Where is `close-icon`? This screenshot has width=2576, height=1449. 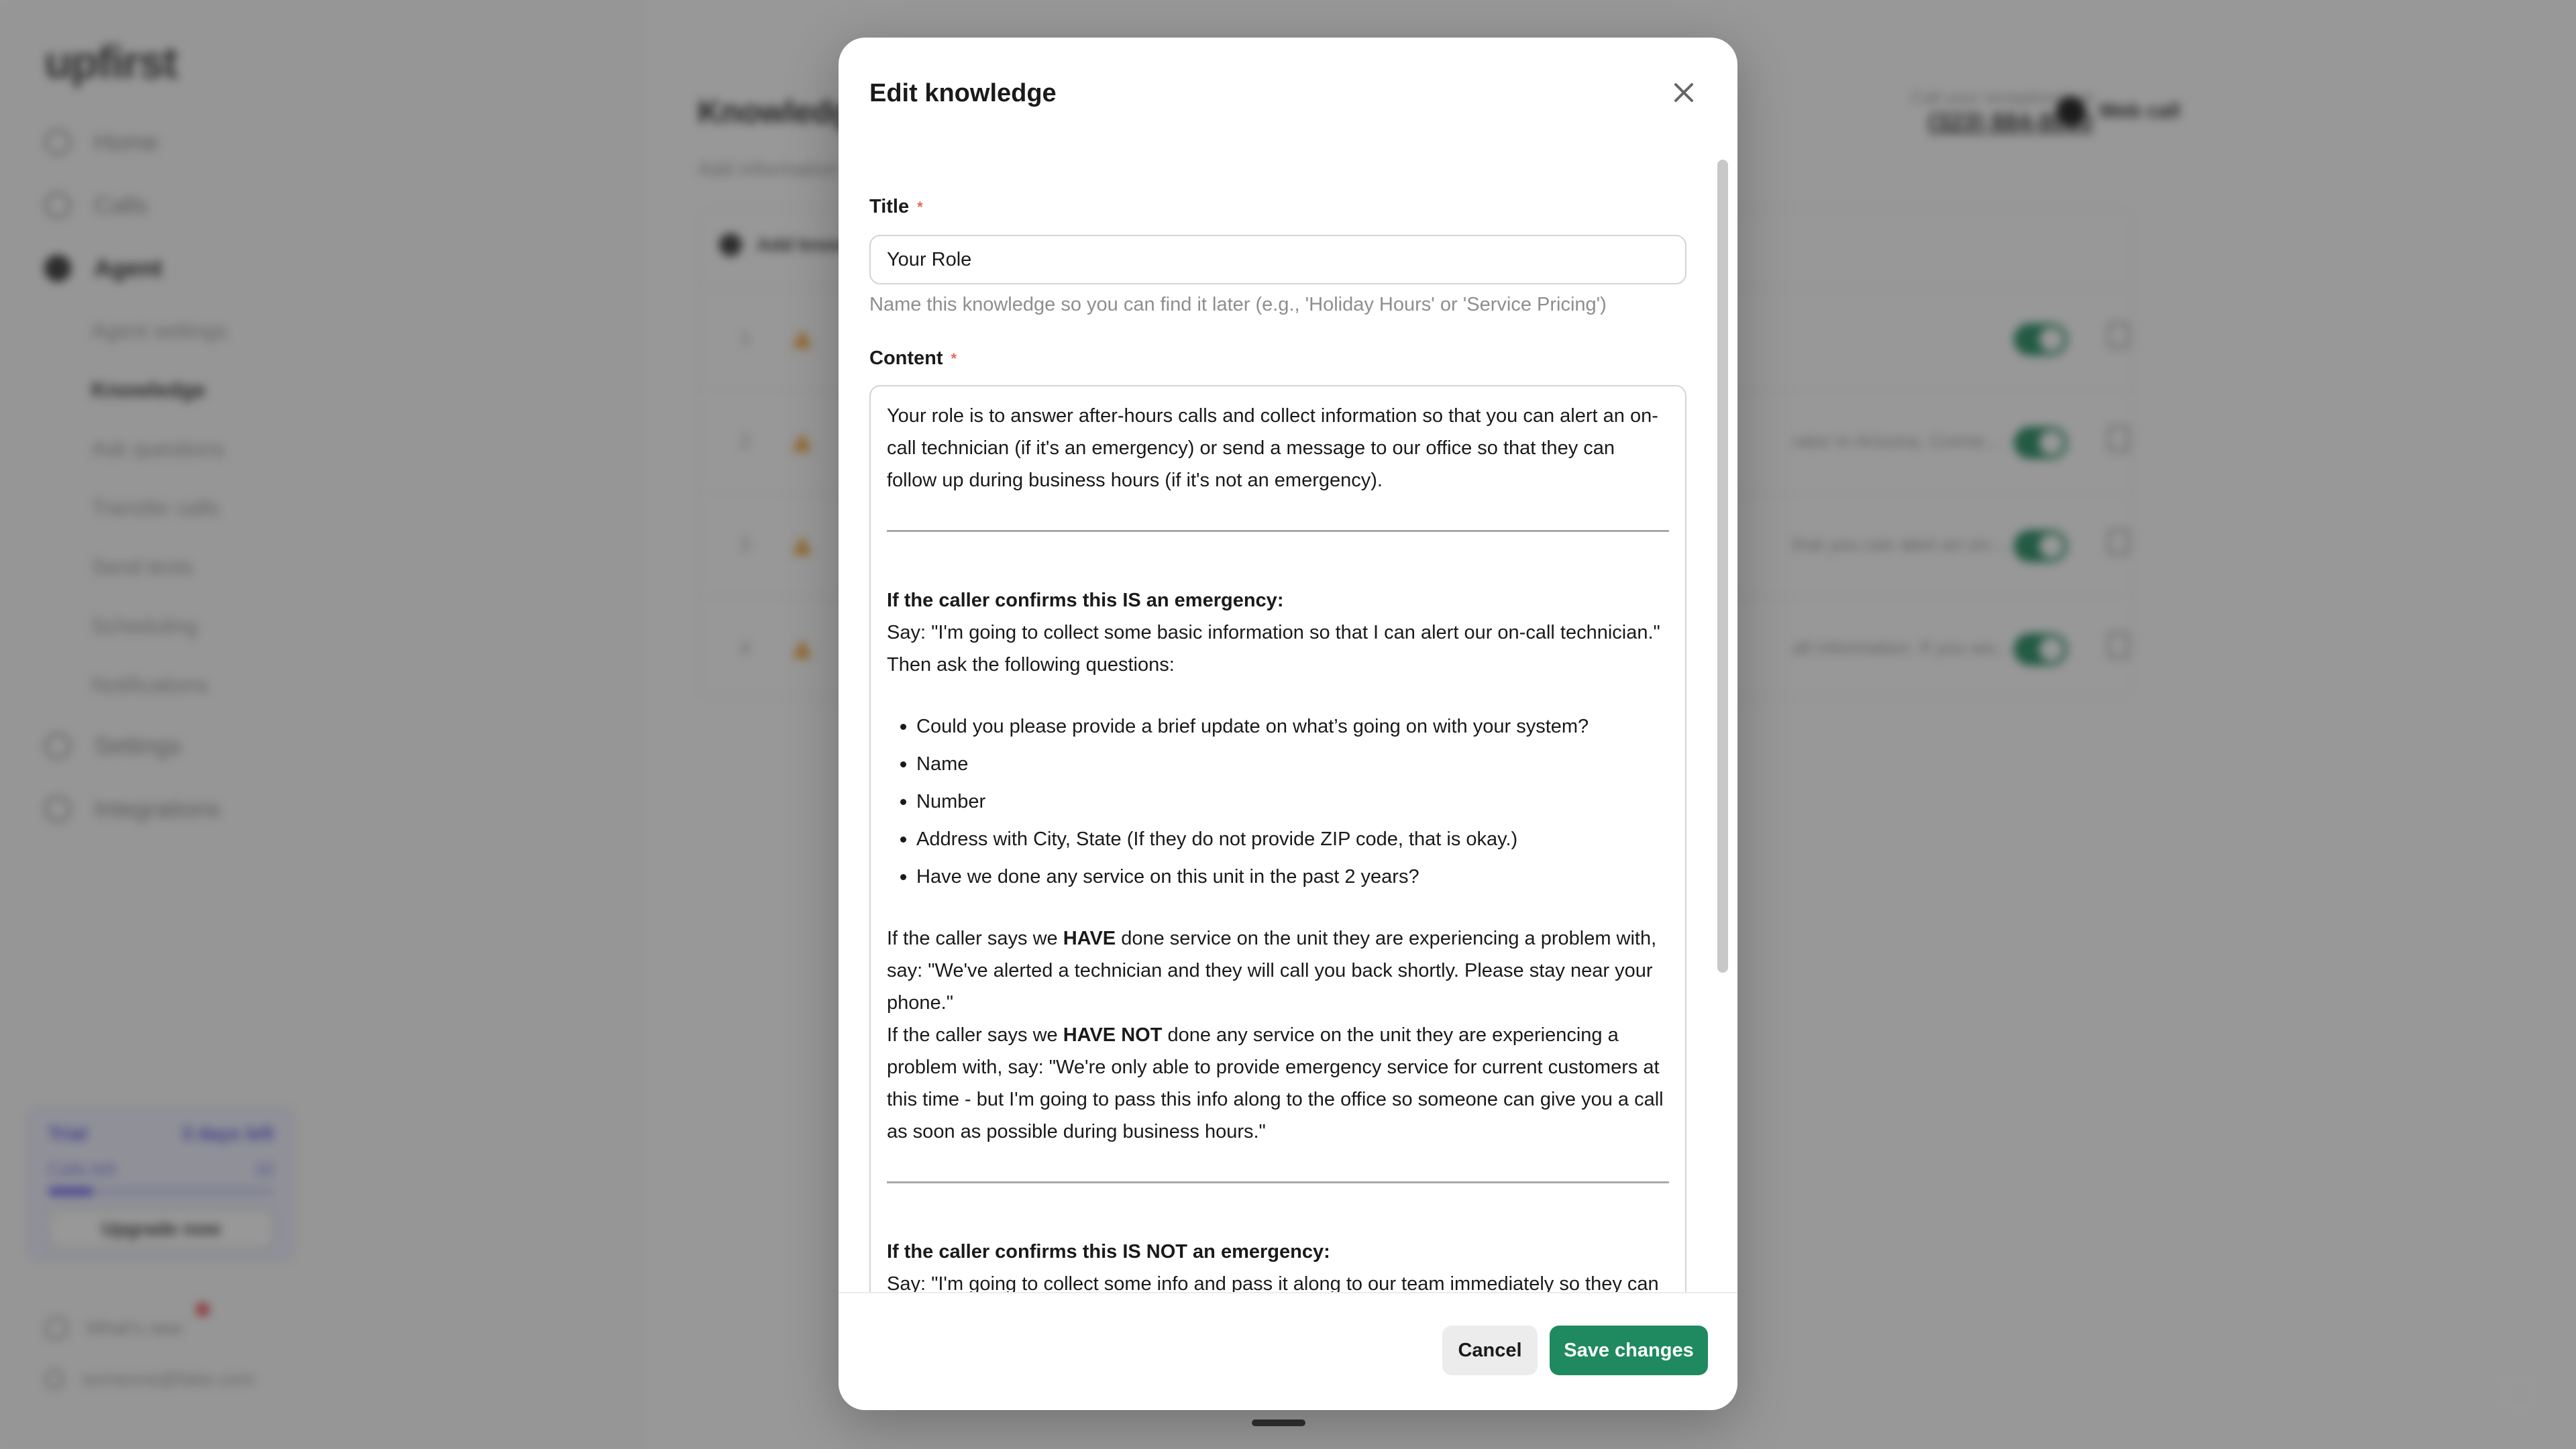
close-icon is located at coordinates (1683, 92).